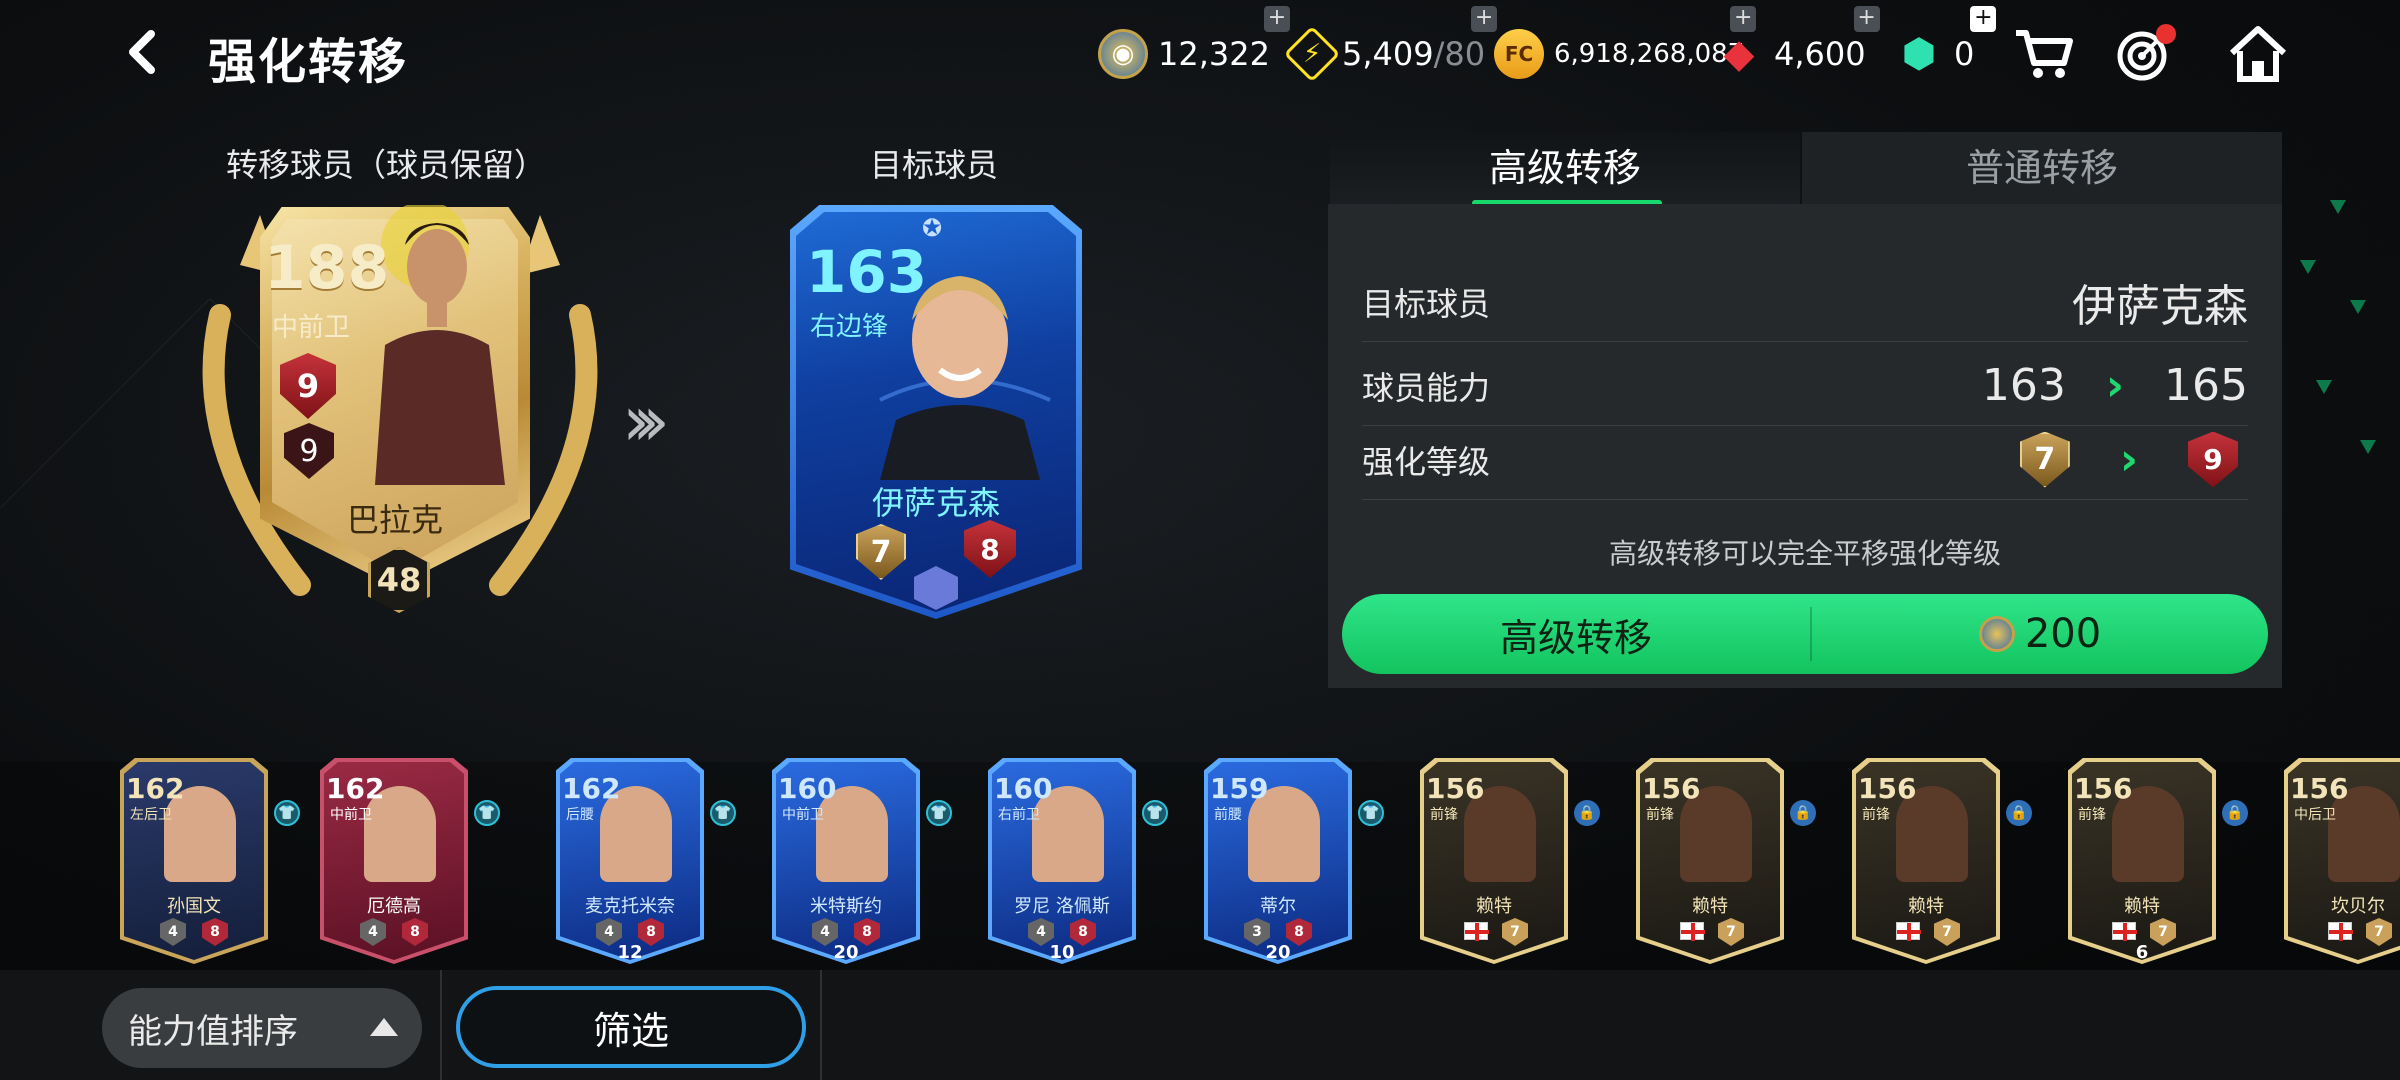 The image size is (2400, 1080). What do you see at coordinates (1278, 861) in the screenshot?
I see `player-card: 159 前腰 蒂尔 3 8 20` at bounding box center [1278, 861].